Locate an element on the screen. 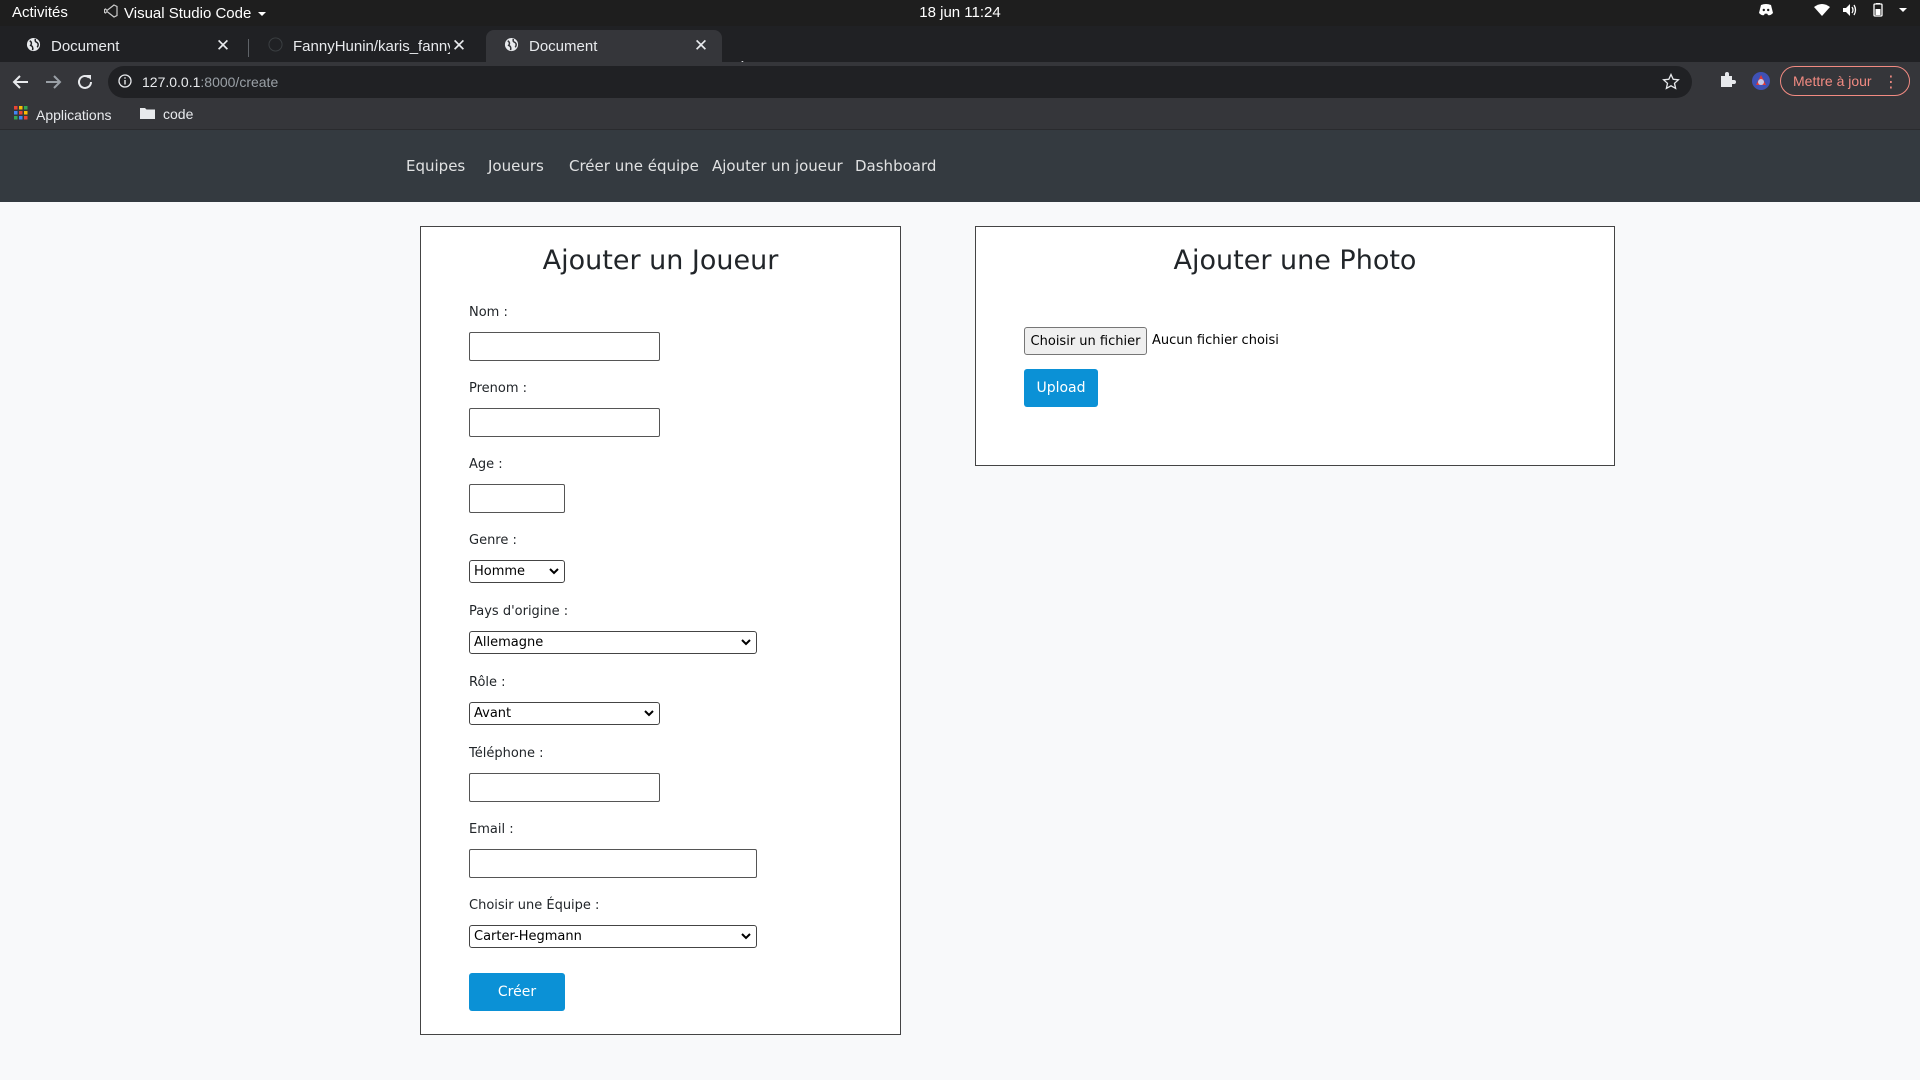 Image resolution: width=1920 pixels, height=1080 pixels. email-label: Email : is located at coordinates (491, 829).